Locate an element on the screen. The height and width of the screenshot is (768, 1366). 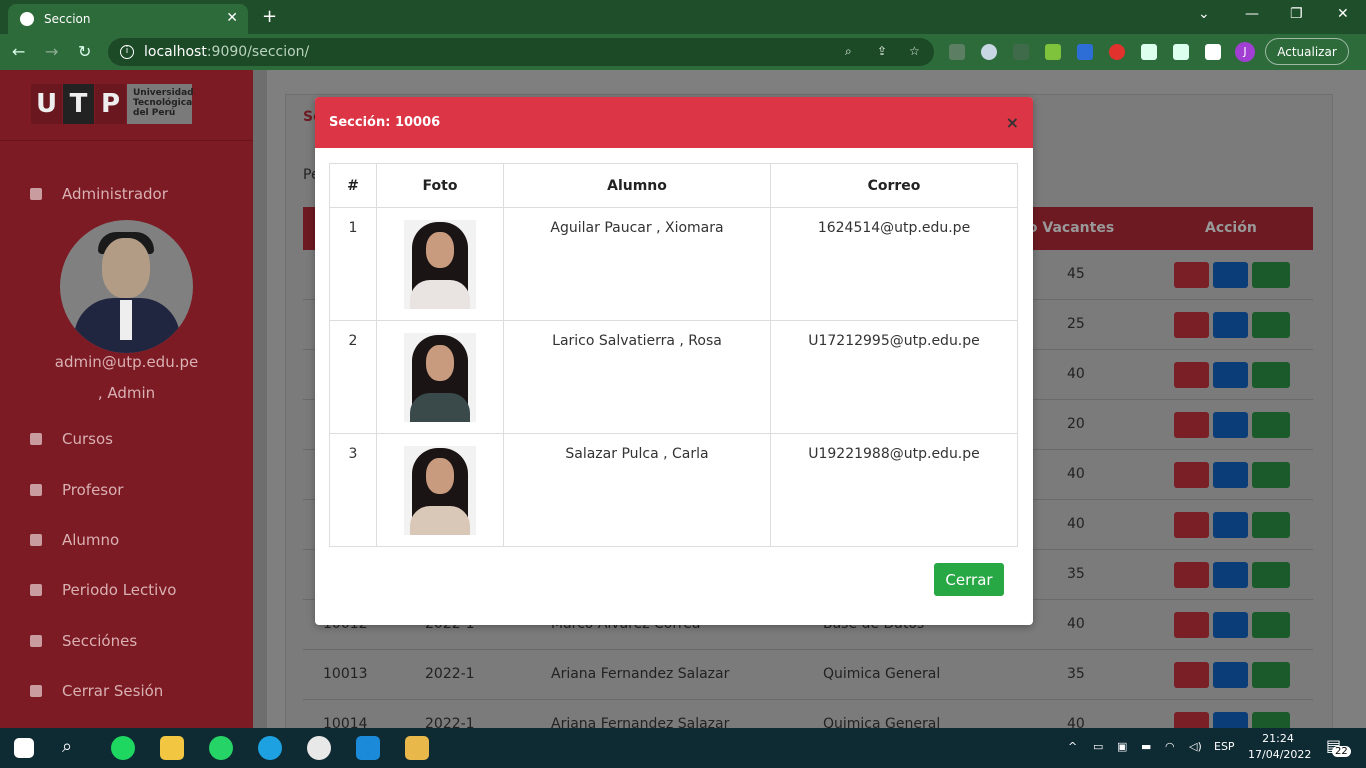
address-bar: i localhost:9090/seccion/ ⌕ ⇪ ☆ is located at coordinates (521, 52).